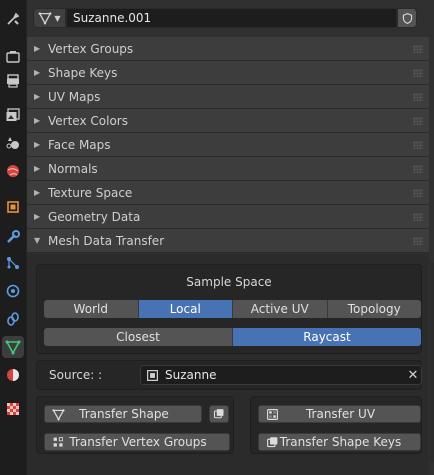 Image resolution: width=434 pixels, height=475 pixels. I want to click on output-icon, so click(13, 81).